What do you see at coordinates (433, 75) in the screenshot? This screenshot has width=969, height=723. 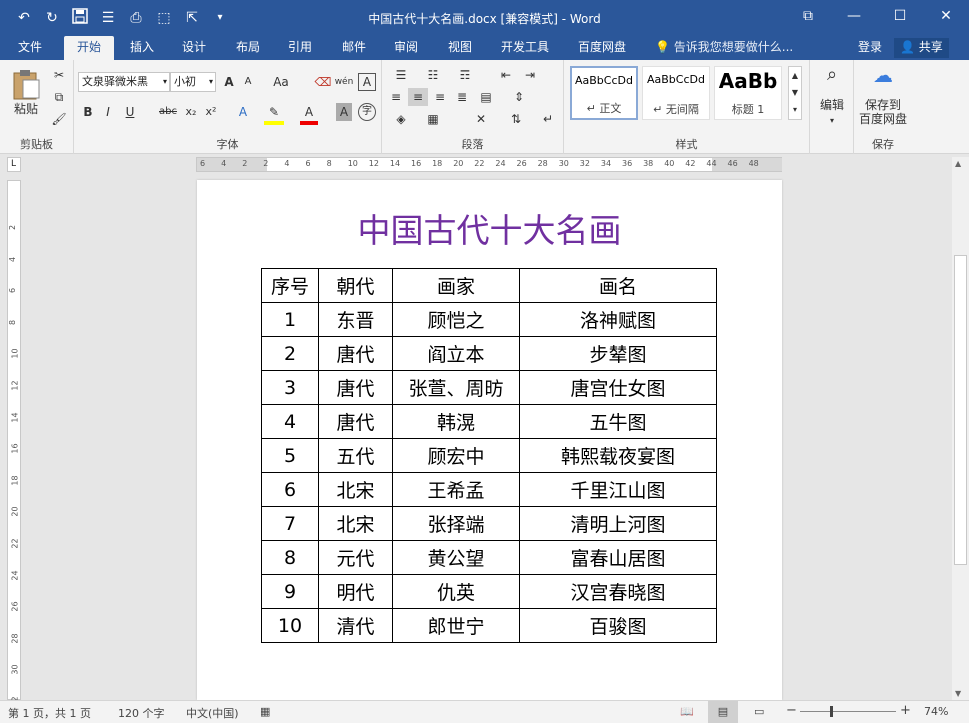 I see `numbering-icon: ☷` at bounding box center [433, 75].